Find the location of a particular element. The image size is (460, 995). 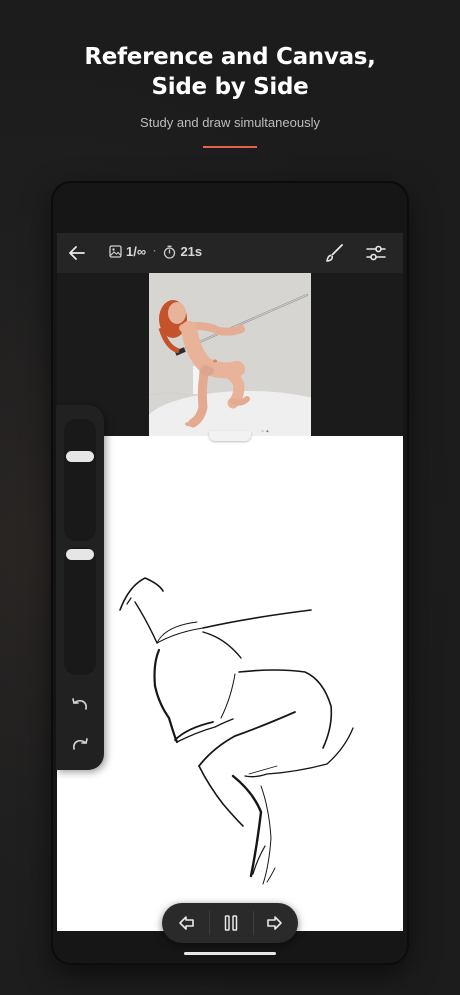

timer-value: 21s is located at coordinates (191, 251).